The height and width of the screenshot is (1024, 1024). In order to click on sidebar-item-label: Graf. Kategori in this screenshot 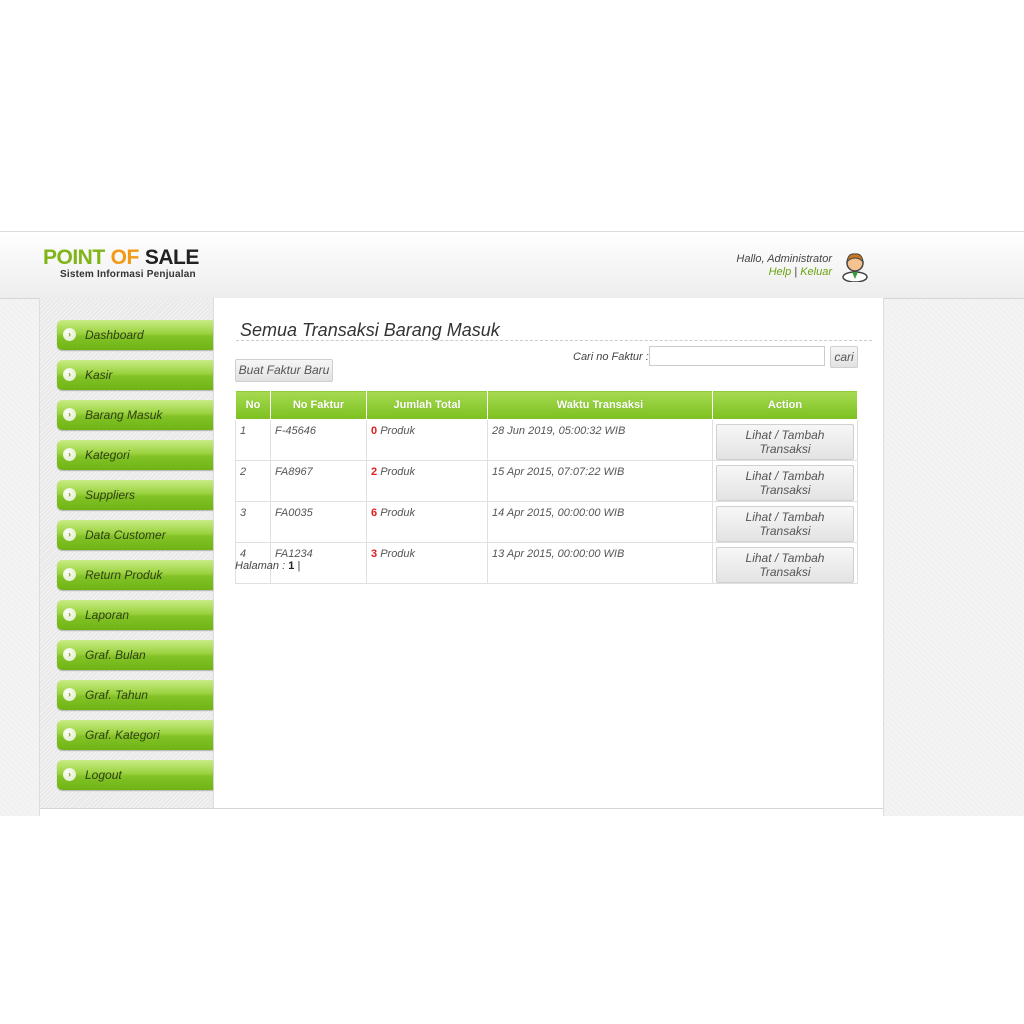, I will do `click(122, 735)`.